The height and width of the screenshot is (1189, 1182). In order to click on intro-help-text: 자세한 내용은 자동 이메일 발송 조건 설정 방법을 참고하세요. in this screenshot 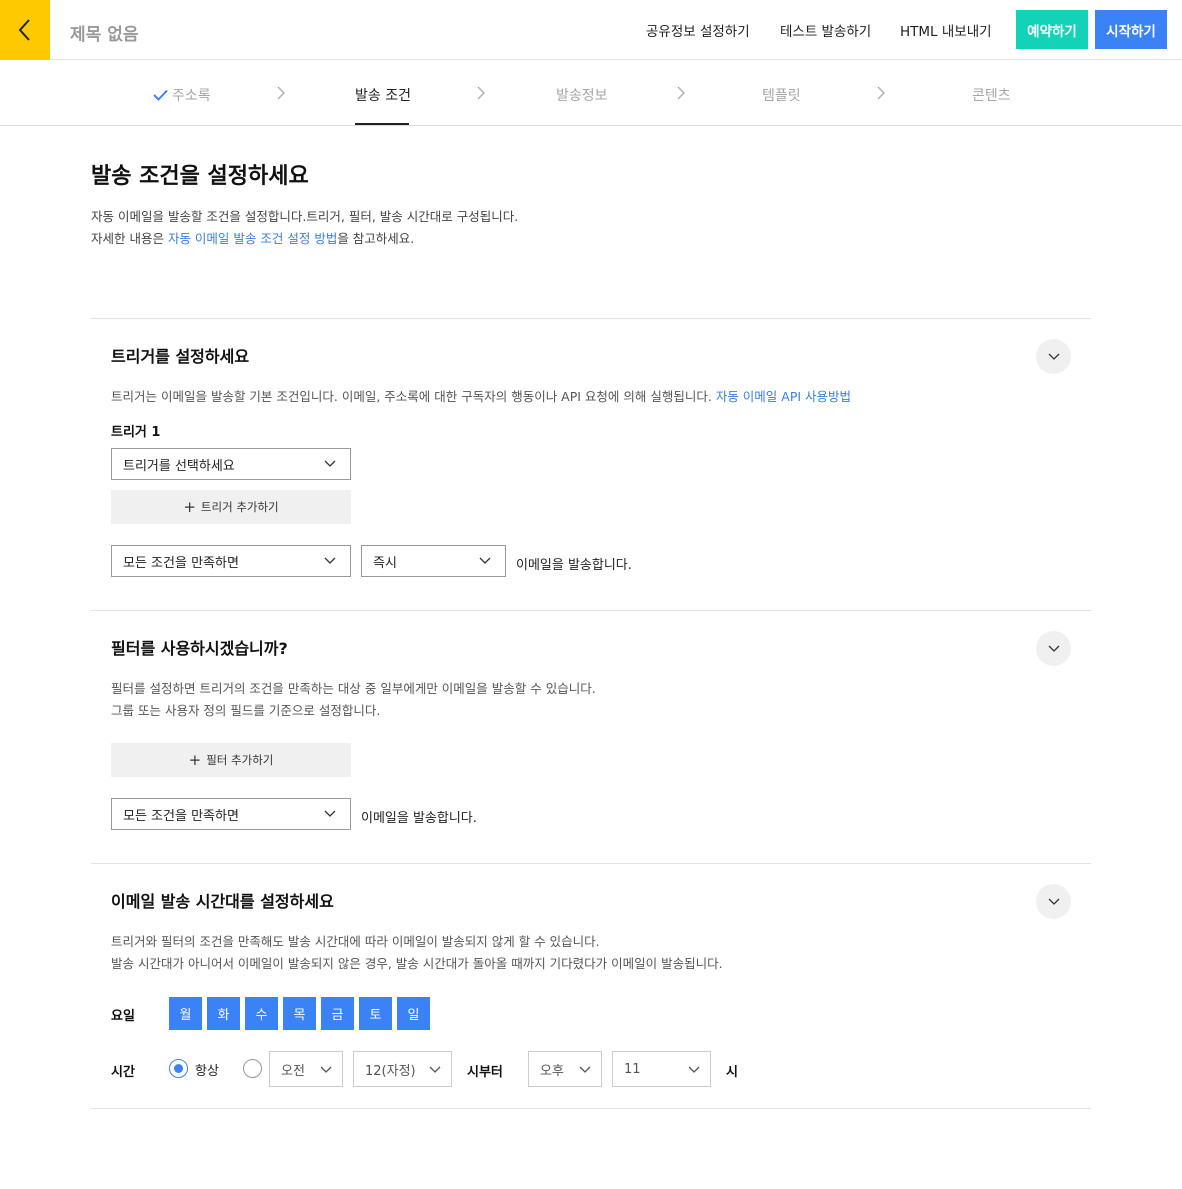, I will do `click(252, 237)`.